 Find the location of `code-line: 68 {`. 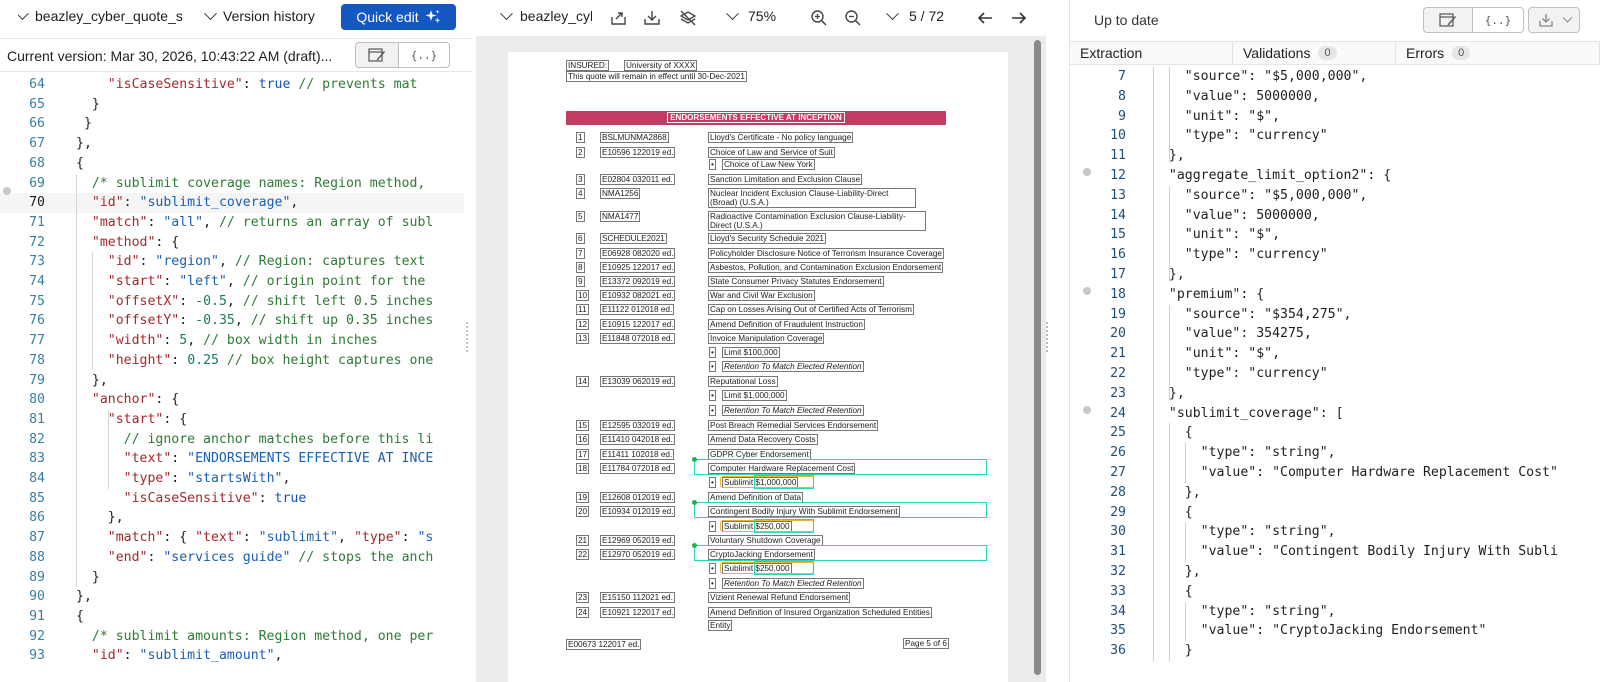

code-line: 68 { is located at coordinates (232, 164).